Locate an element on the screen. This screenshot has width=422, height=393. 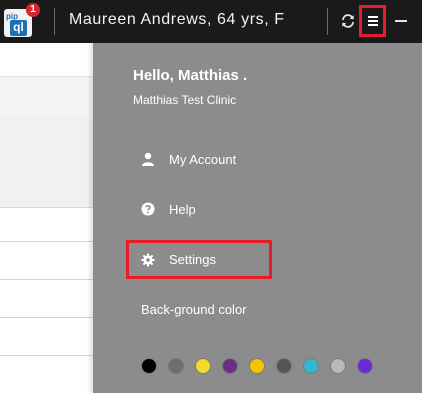
menu-item-settings: Settings is located at coordinates (199, 259).